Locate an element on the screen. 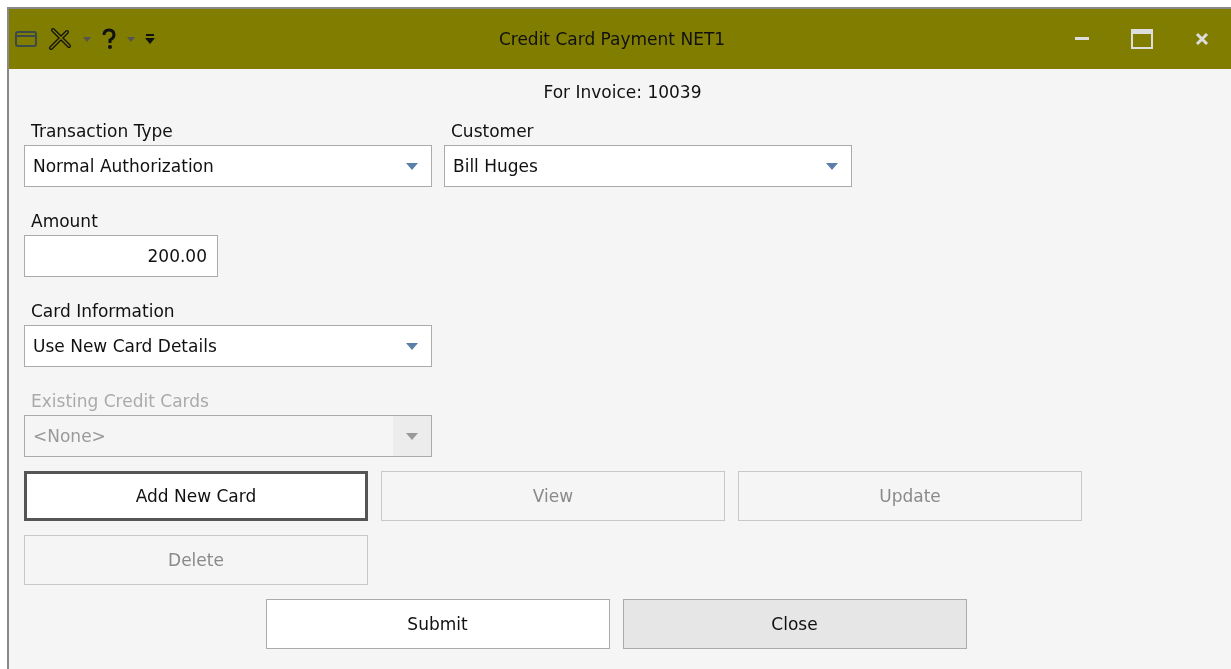 The height and width of the screenshot is (669, 1231). amount-field: 200.00 is located at coordinates (121, 256).